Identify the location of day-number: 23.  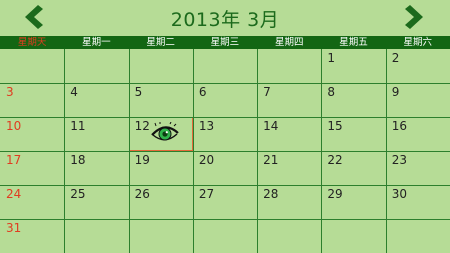
(399, 160).